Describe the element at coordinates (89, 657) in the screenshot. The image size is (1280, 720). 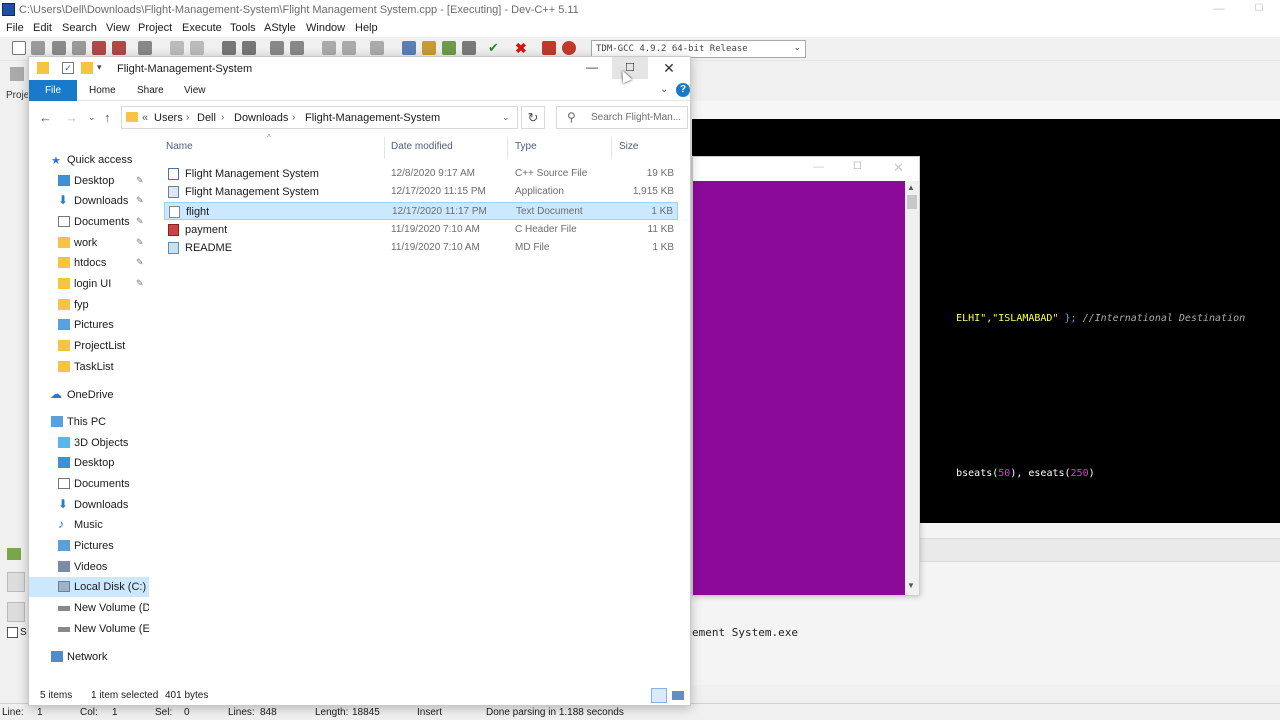
I see `nav-network: Network` at that location.